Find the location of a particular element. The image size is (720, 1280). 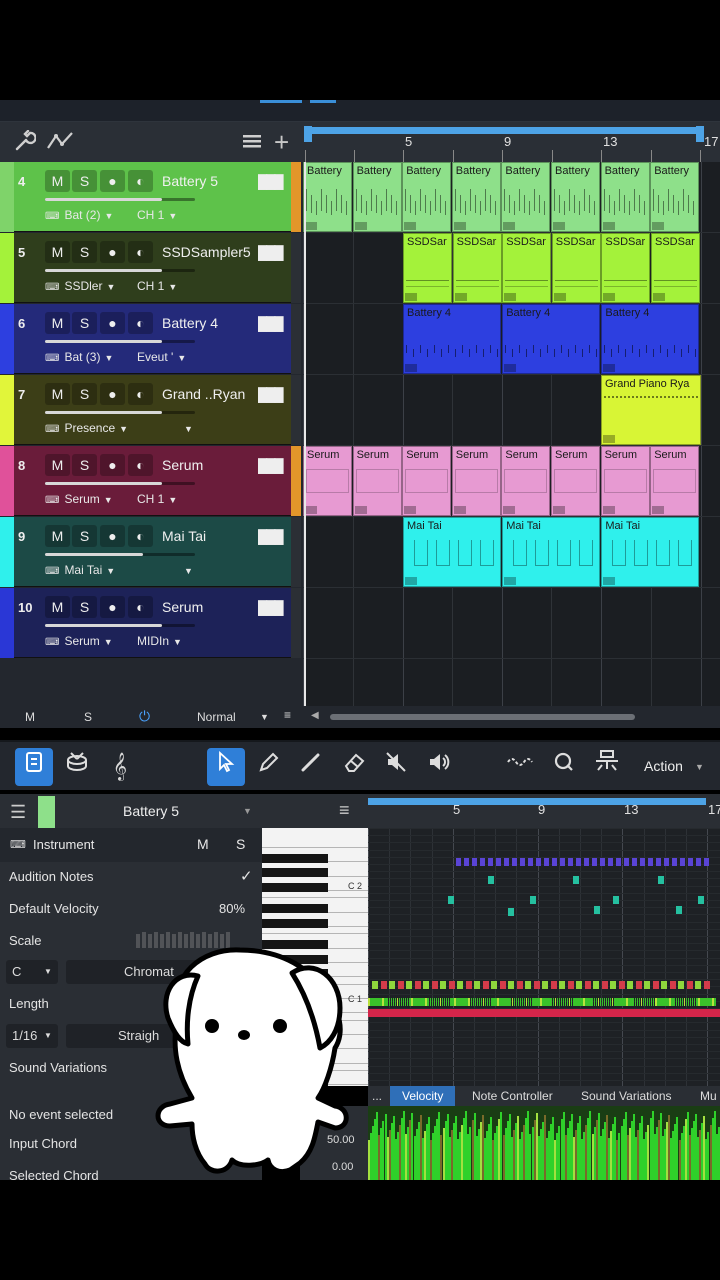

track-header: 4 M S ● ◐ Battery 5 ███ ⌨ Bat (2) ▼ CH 1 ▼ is located at coordinates (150, 197).